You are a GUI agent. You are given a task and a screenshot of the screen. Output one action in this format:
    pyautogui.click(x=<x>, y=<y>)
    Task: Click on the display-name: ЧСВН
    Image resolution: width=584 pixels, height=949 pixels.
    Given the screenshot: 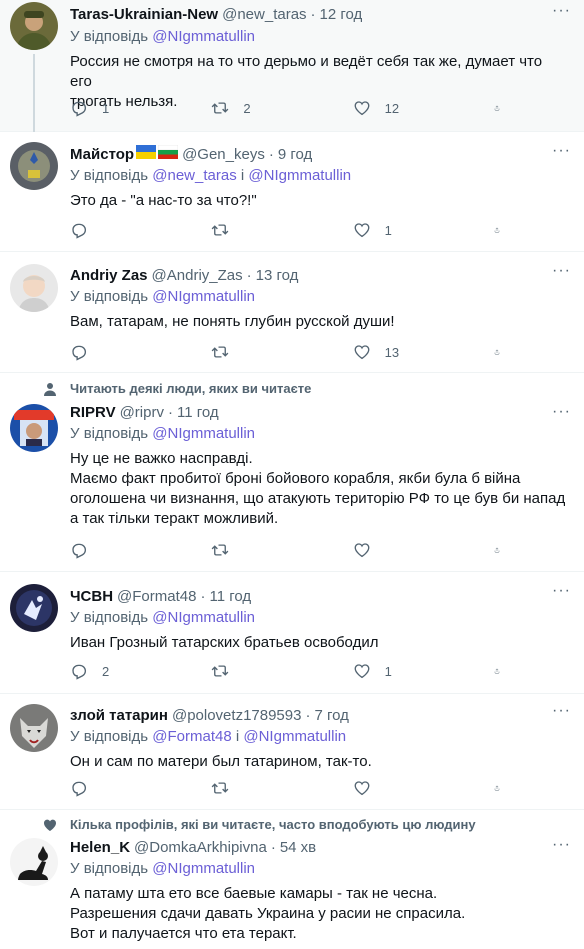 What is the action you would take?
    pyautogui.click(x=91, y=596)
    